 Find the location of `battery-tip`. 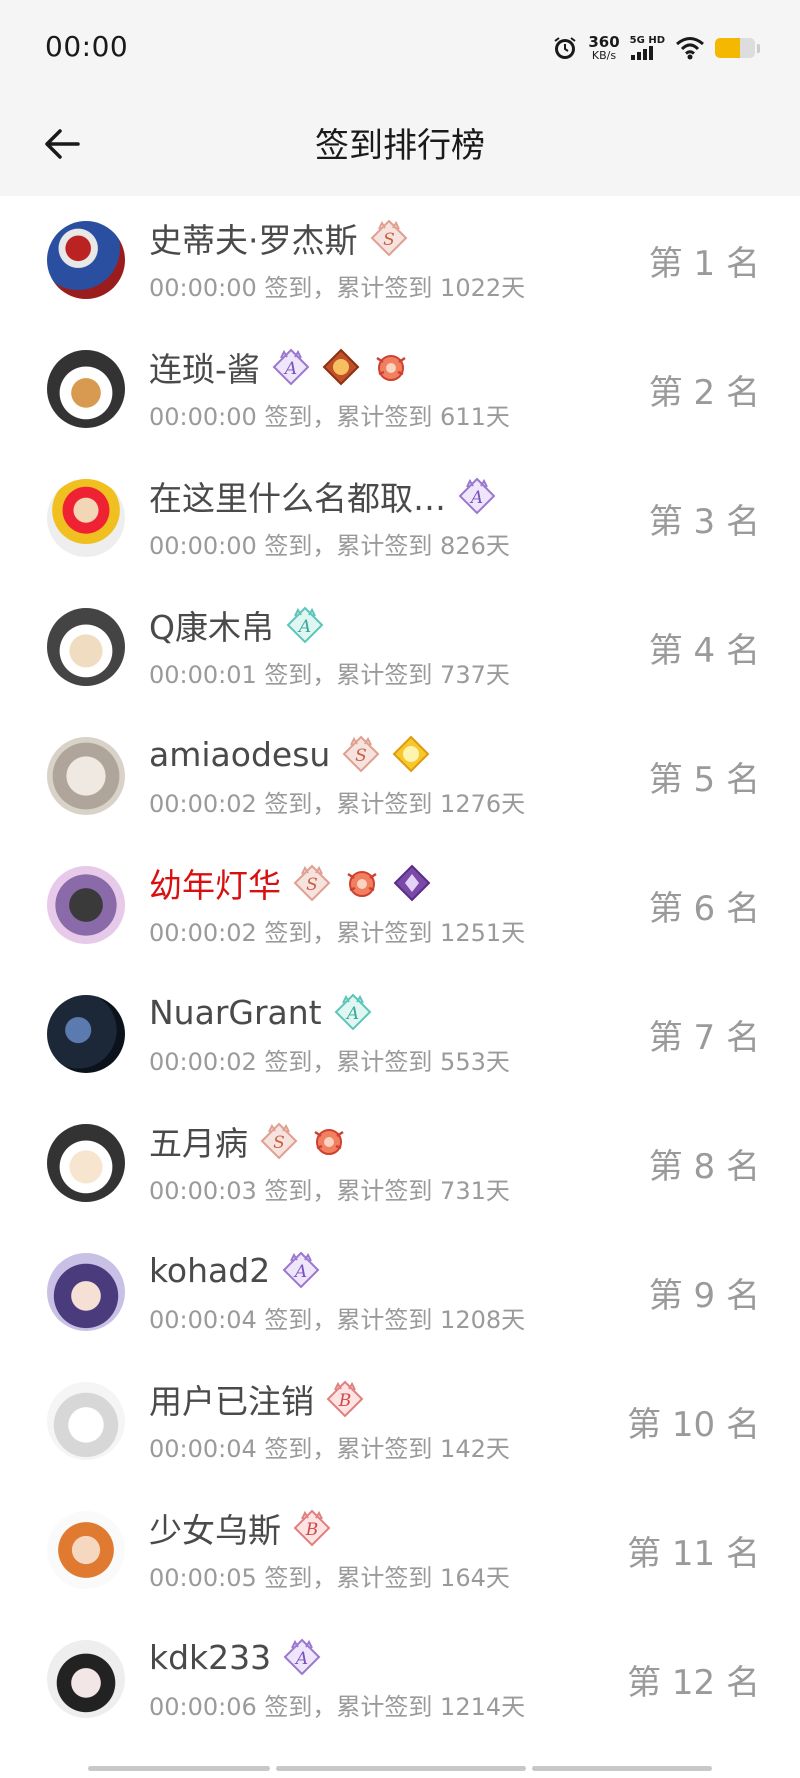

battery-tip is located at coordinates (758, 48).